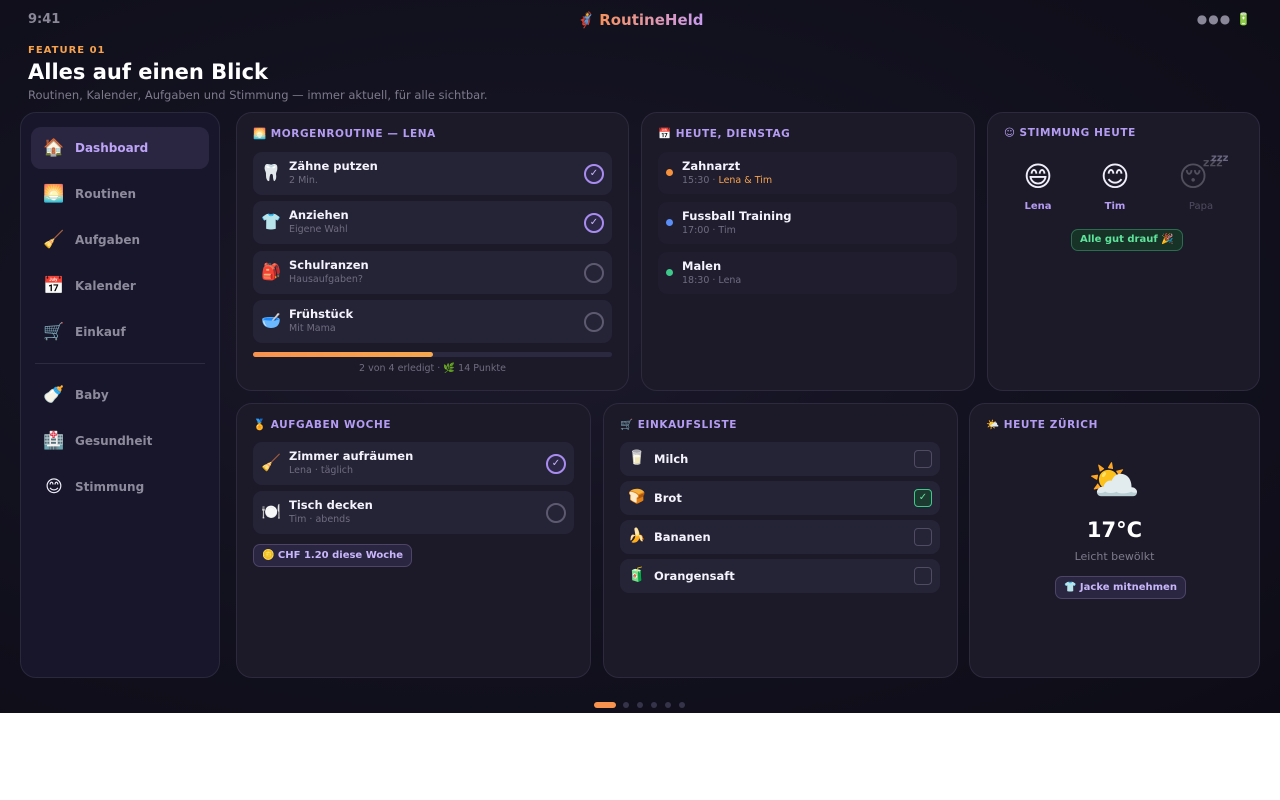  I want to click on shopping-item: 🍞 Brot ✓, so click(780, 498).